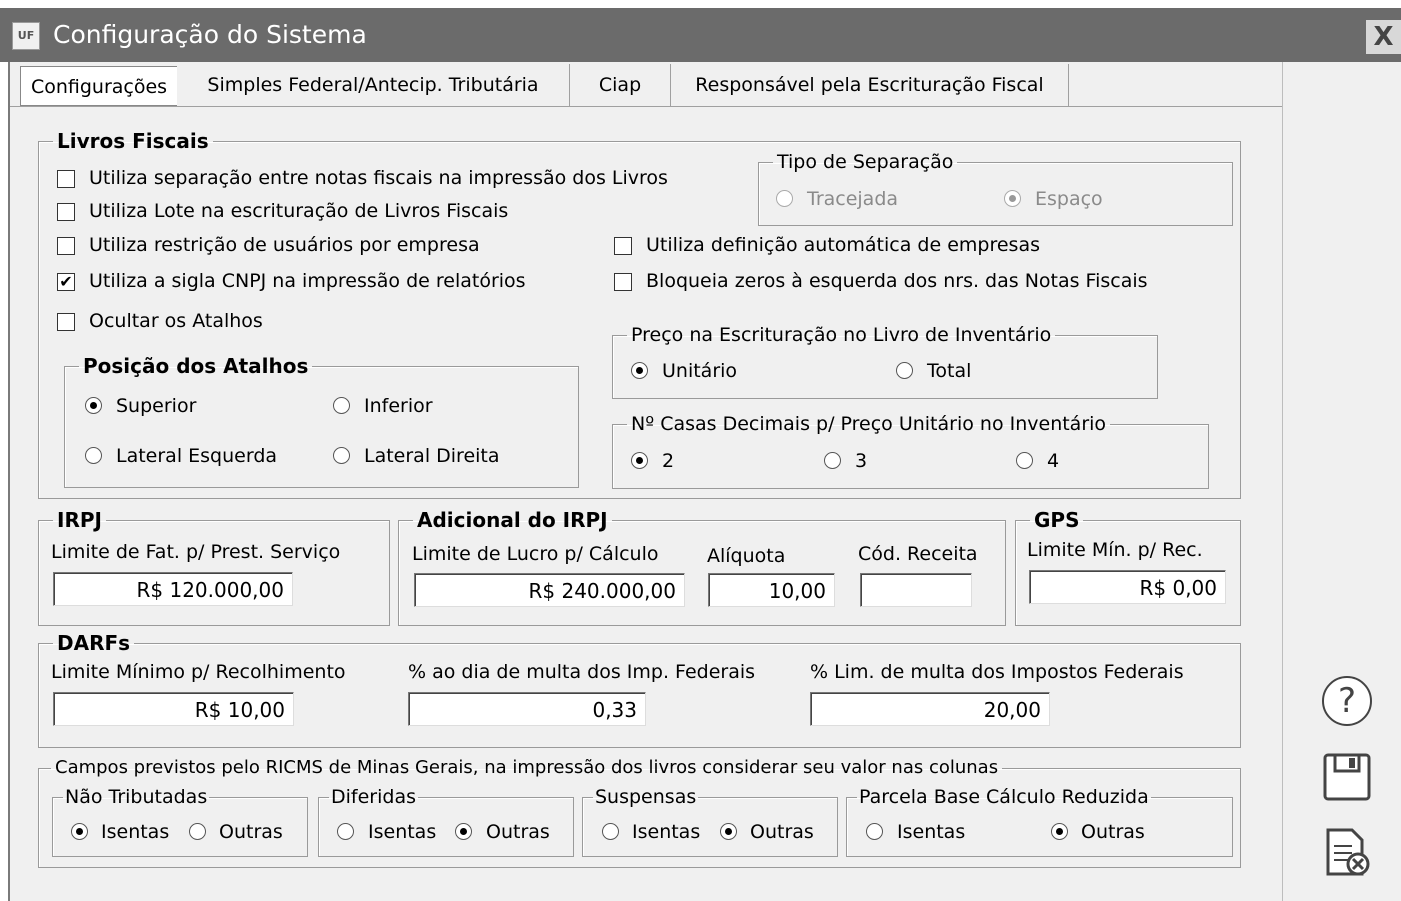 The height and width of the screenshot is (901, 1401). I want to click on label-total: Total, so click(949, 371).